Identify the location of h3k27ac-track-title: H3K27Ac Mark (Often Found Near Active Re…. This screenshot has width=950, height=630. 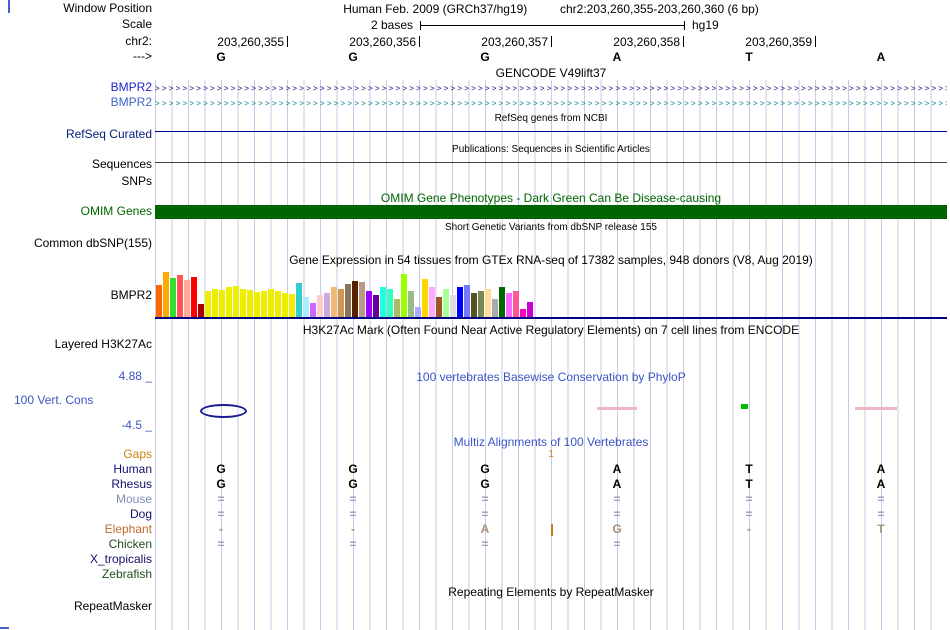
(551, 330).